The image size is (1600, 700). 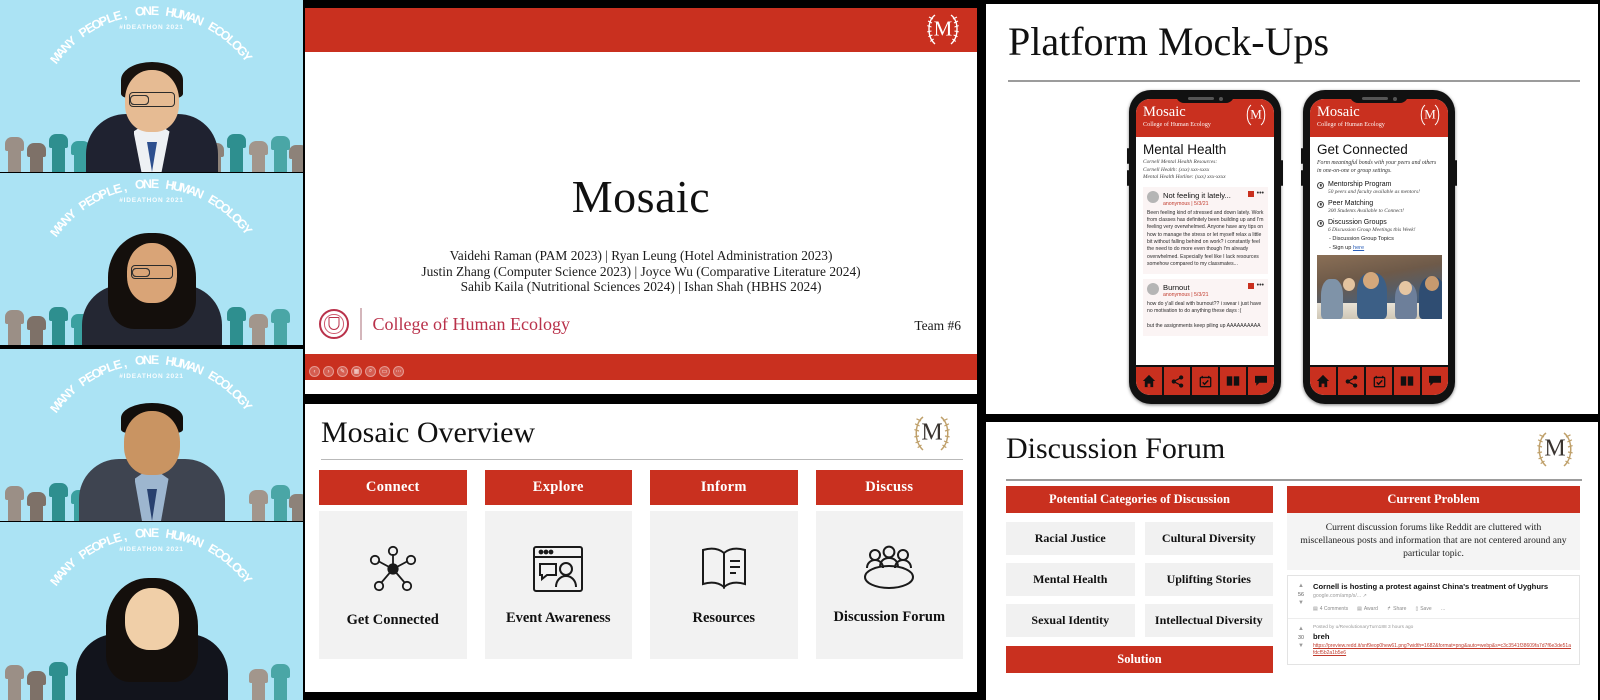 I want to click on card-label: Resources, so click(x=724, y=618).